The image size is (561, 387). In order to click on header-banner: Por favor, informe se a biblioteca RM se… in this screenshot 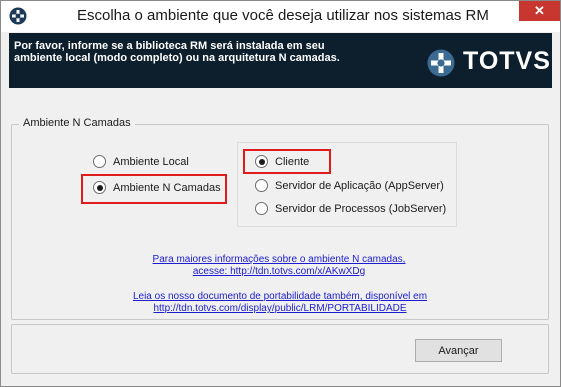, I will do `click(280, 60)`.